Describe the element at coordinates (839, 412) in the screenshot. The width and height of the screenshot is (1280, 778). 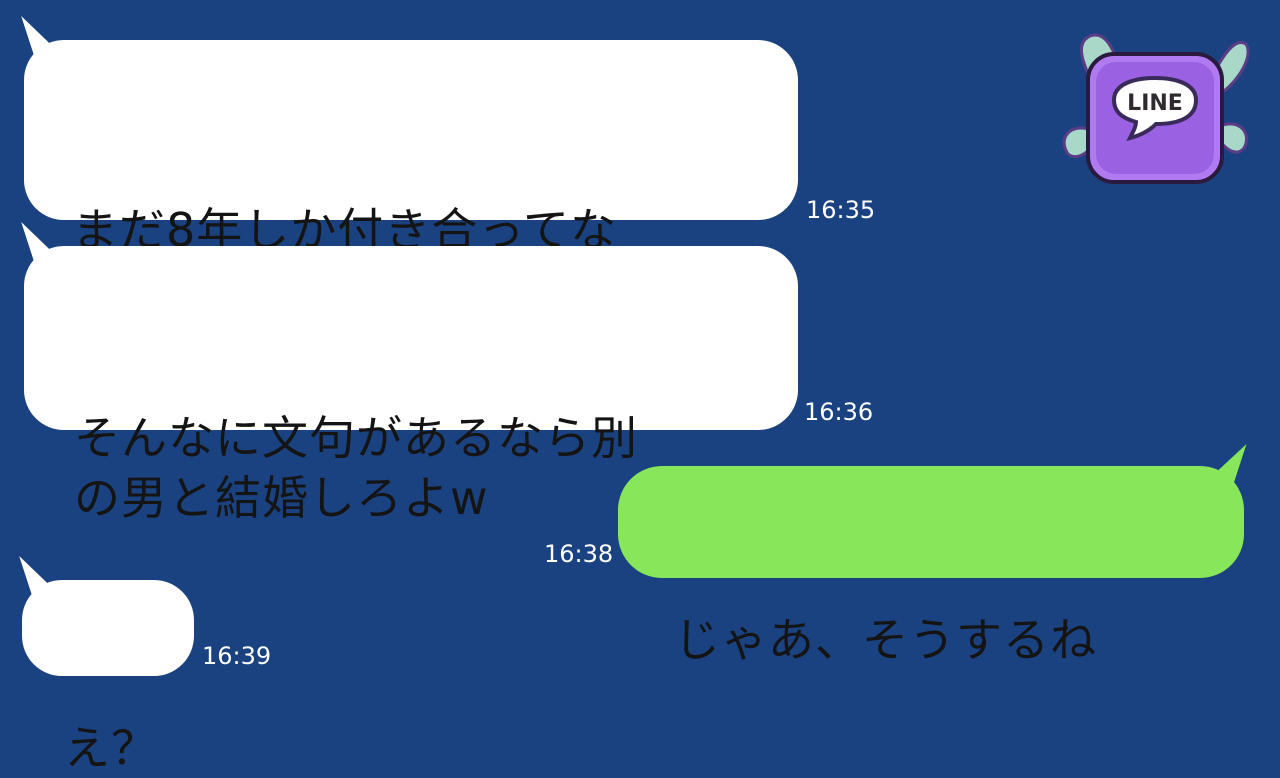
I see `message-timestamp: 16:36` at that location.